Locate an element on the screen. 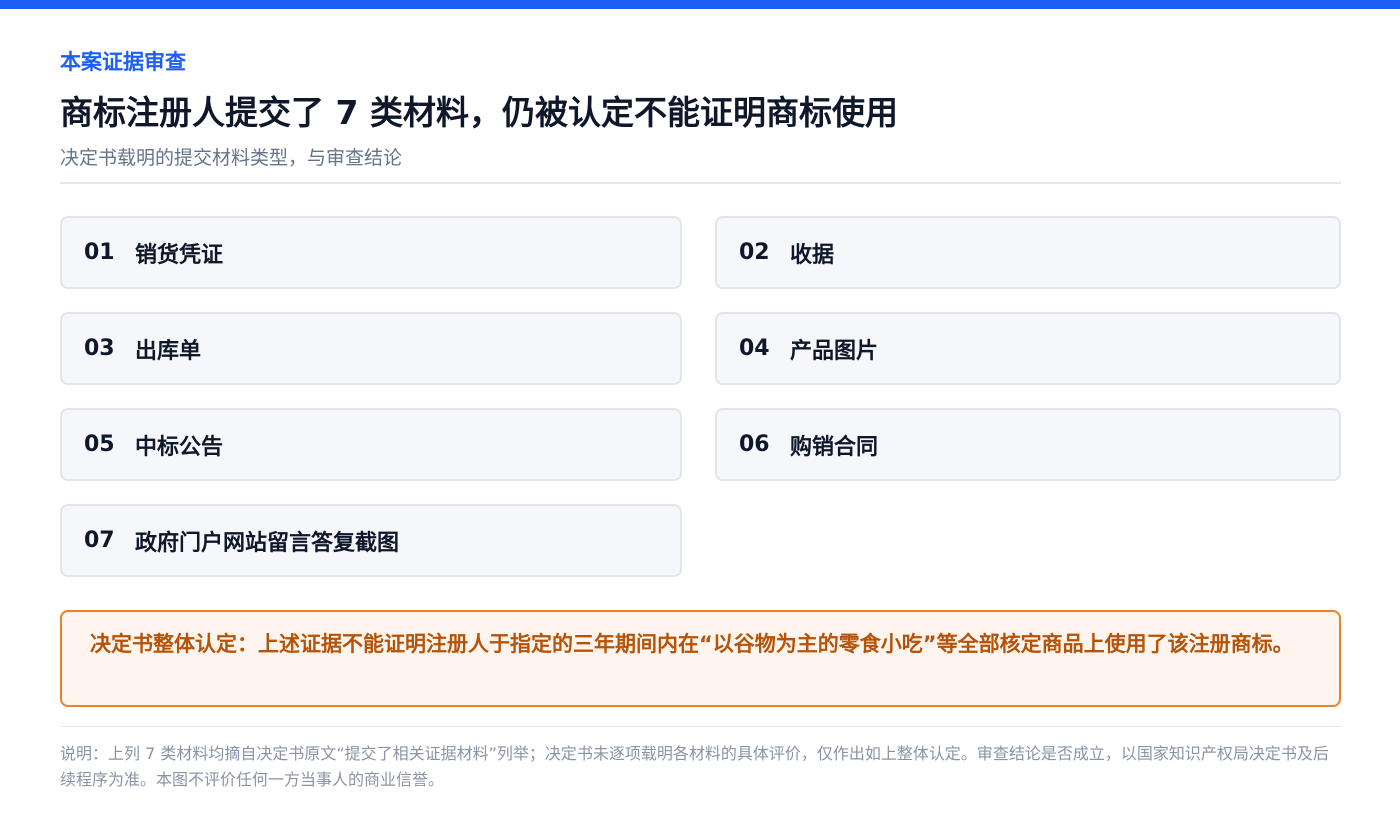 The image size is (1400, 814). material-label: 收据 is located at coordinates (812, 255).